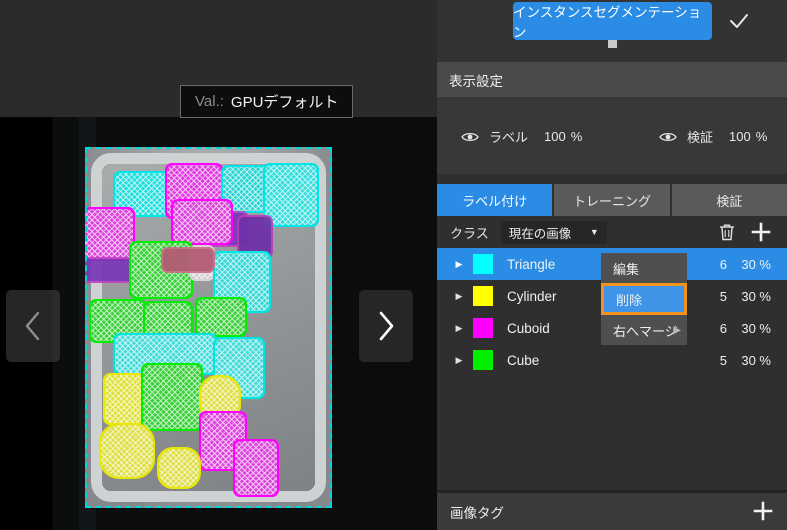 The image size is (787, 530). What do you see at coordinates (700, 137) in the screenshot?
I see `visibility-label: 検証` at bounding box center [700, 137].